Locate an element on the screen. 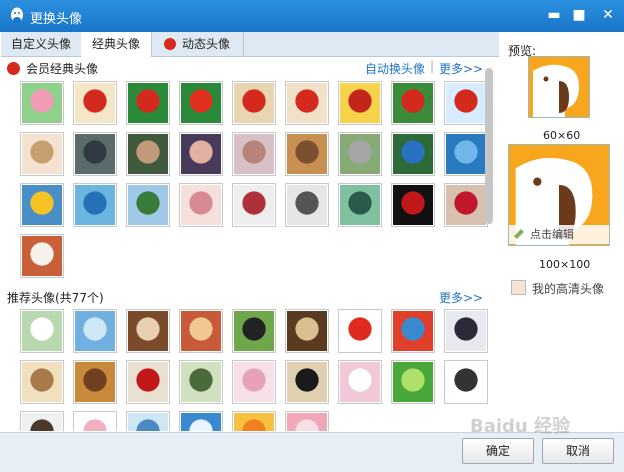 The image size is (624, 472). avatar-thumb-colored-pencils is located at coordinates (413, 331).